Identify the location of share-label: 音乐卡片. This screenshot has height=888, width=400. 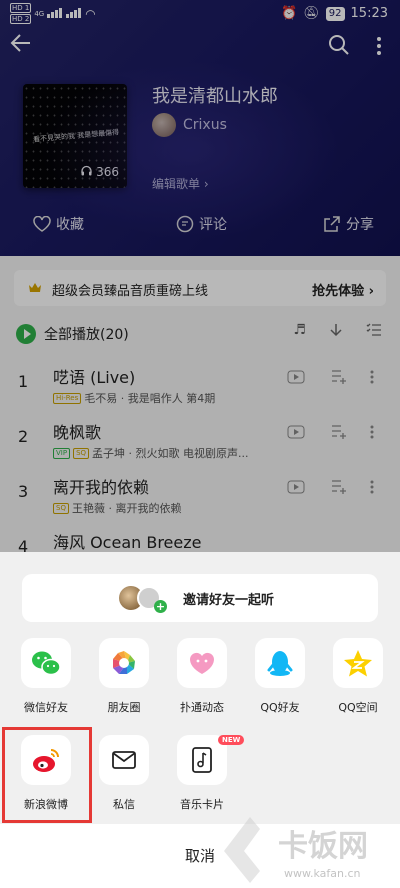
(202, 804).